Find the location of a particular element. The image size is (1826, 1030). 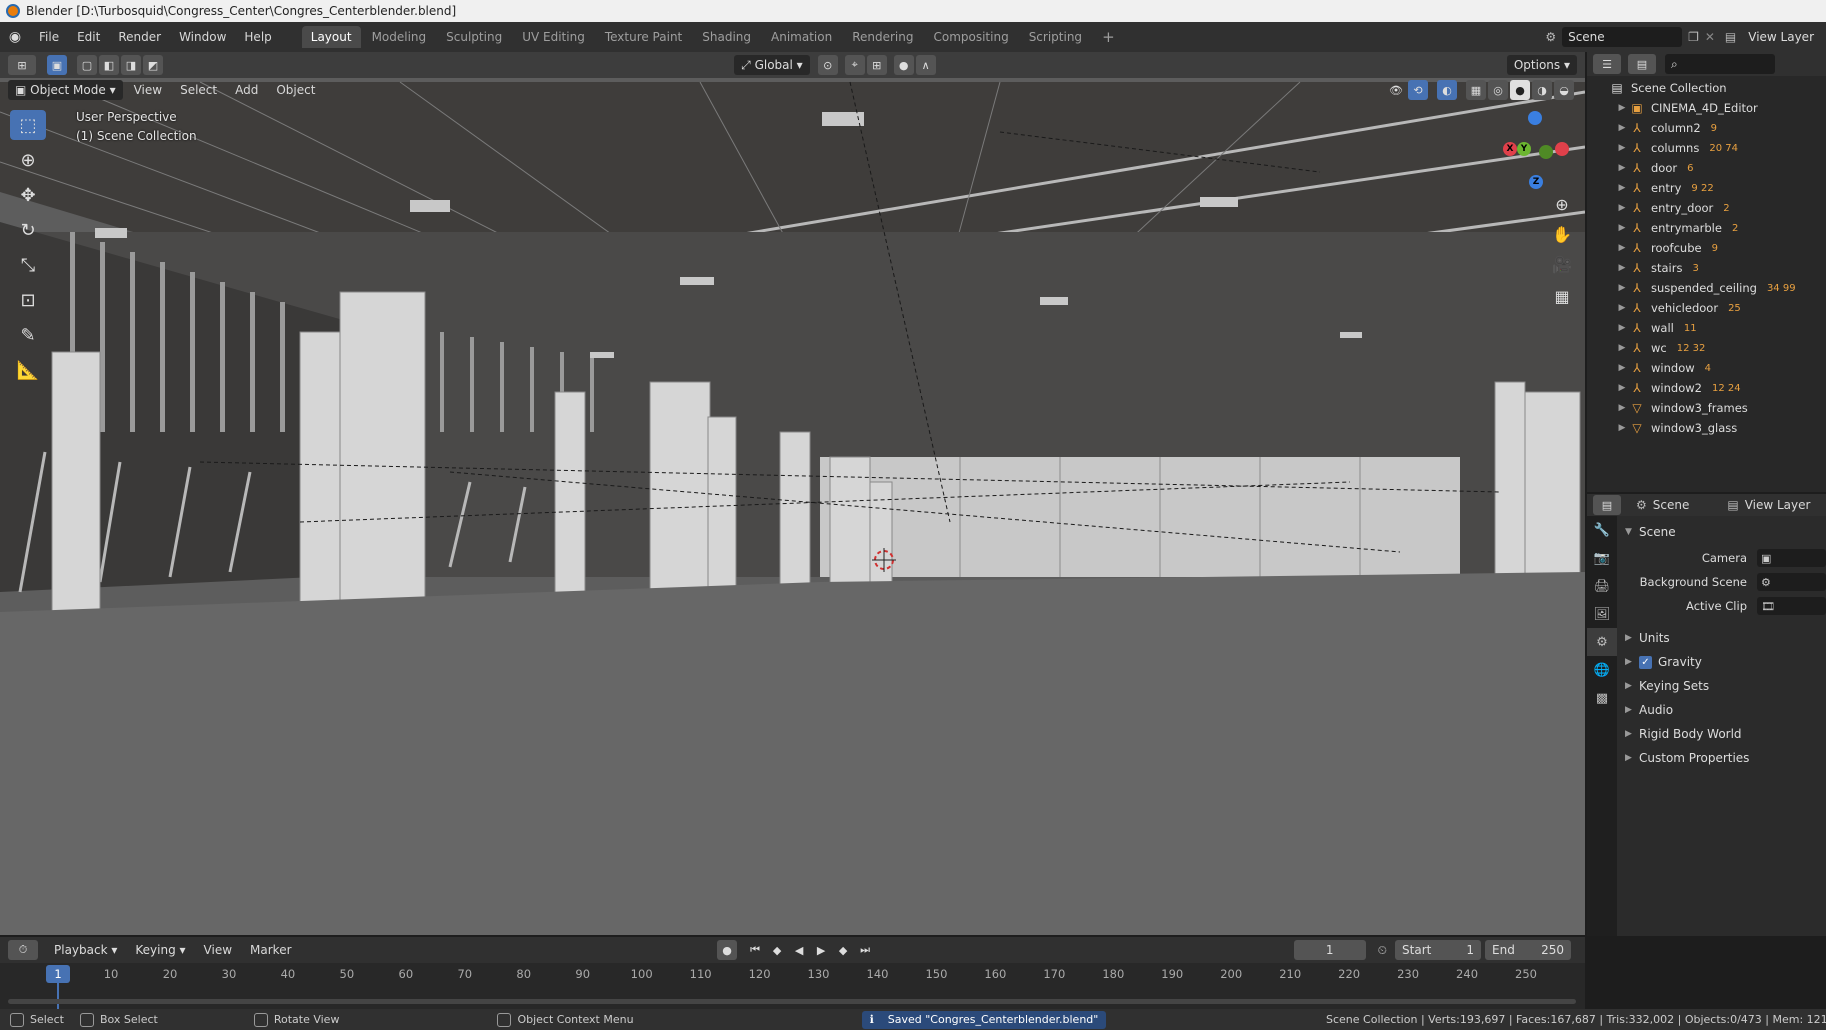

tab-sculpting: Sculpting is located at coordinates (474, 37).